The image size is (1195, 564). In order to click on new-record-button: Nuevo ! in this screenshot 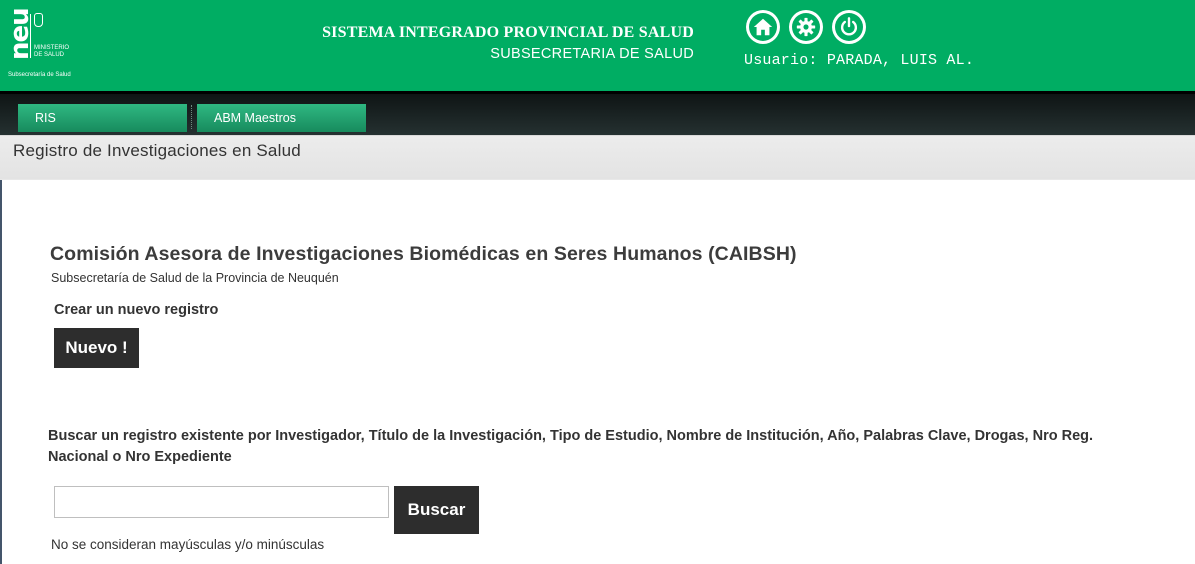, I will do `click(96, 348)`.